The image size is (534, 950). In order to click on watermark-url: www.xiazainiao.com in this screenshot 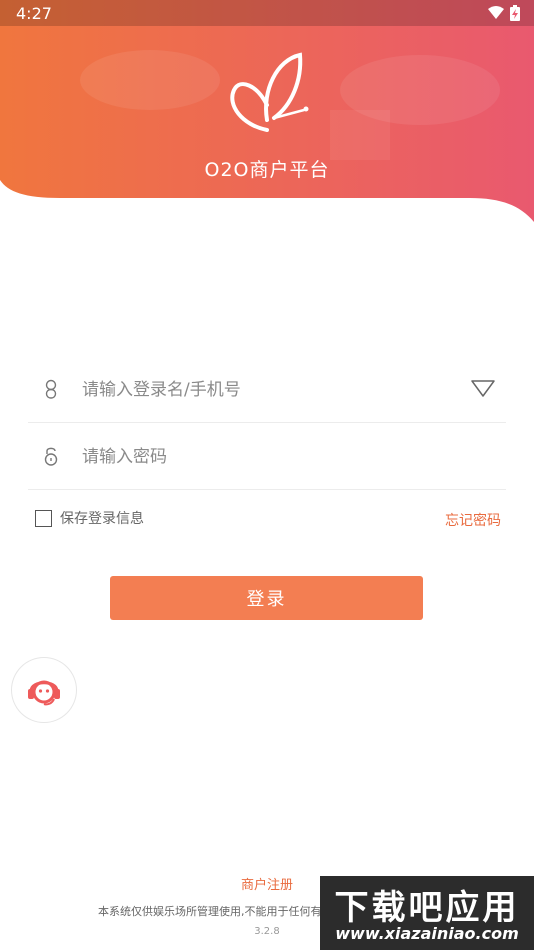, I will do `click(427, 933)`.